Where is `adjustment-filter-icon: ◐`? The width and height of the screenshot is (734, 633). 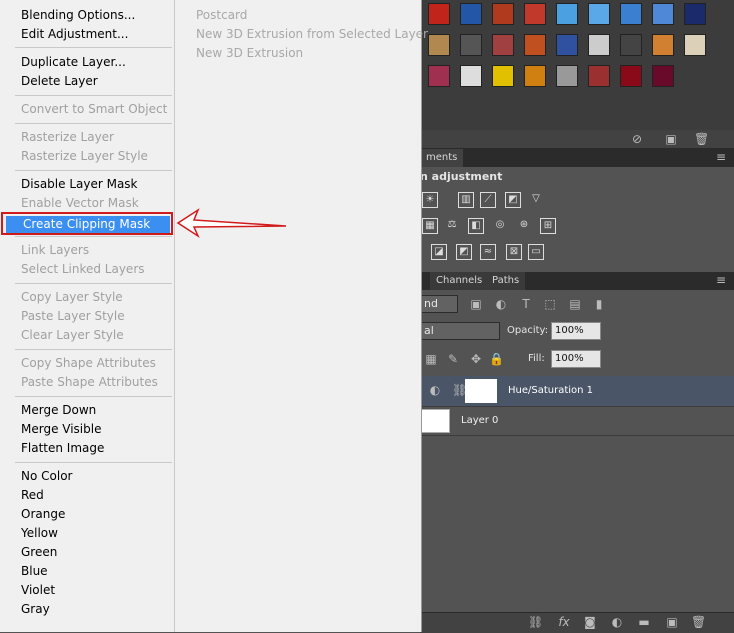
adjustment-filter-icon: ◐ is located at coordinates (501, 304).